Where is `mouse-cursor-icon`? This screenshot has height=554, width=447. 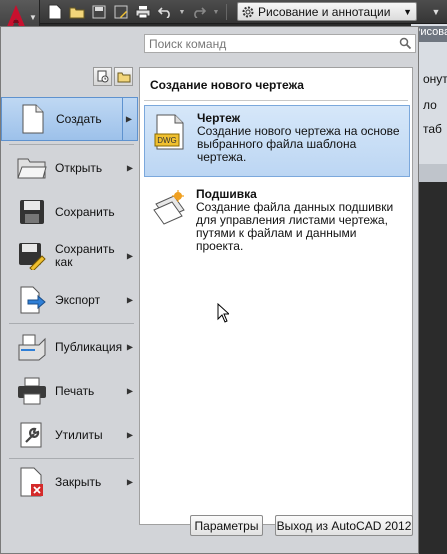
mouse-cursor-icon is located at coordinates (223, 313).